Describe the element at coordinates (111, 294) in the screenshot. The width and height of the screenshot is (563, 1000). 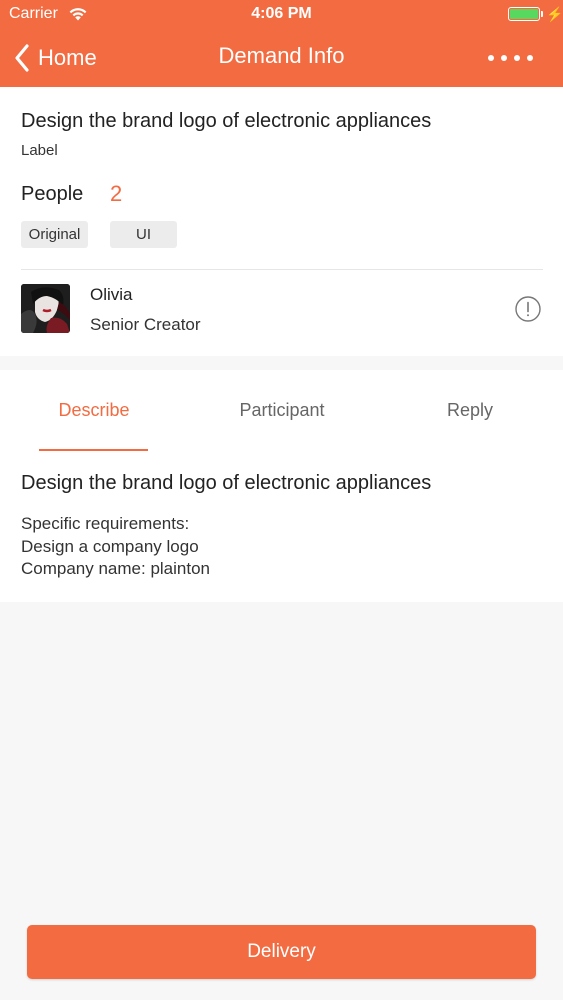
I see `user-name: Olivia` at that location.